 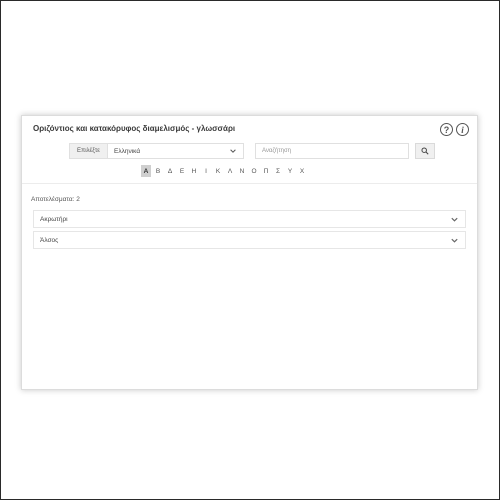 I want to click on letter-filter-item: Η, so click(x=194, y=171).